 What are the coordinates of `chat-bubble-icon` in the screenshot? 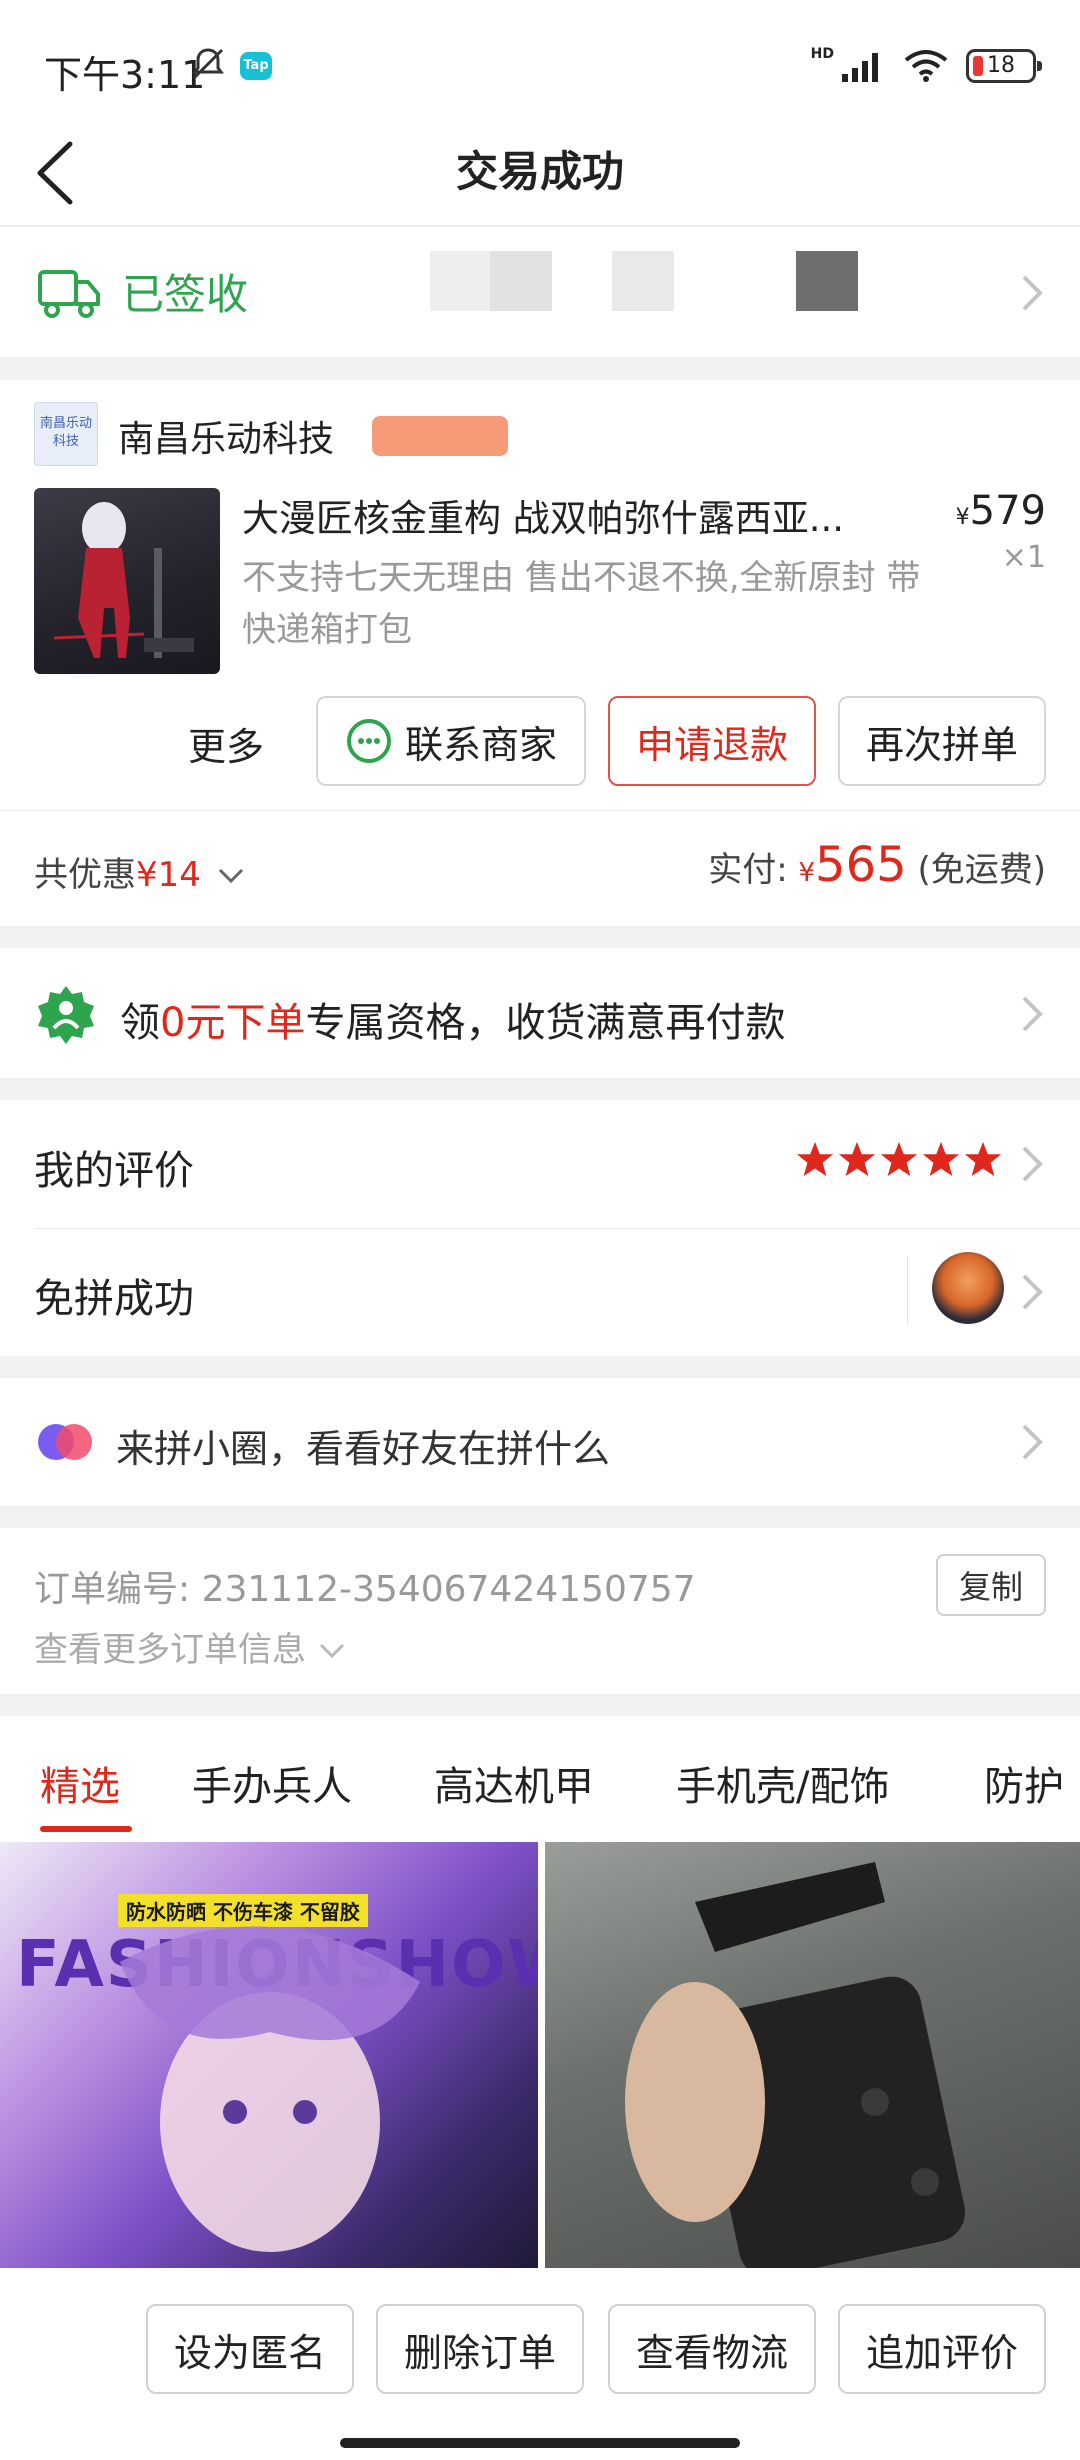 It's located at (368, 741).